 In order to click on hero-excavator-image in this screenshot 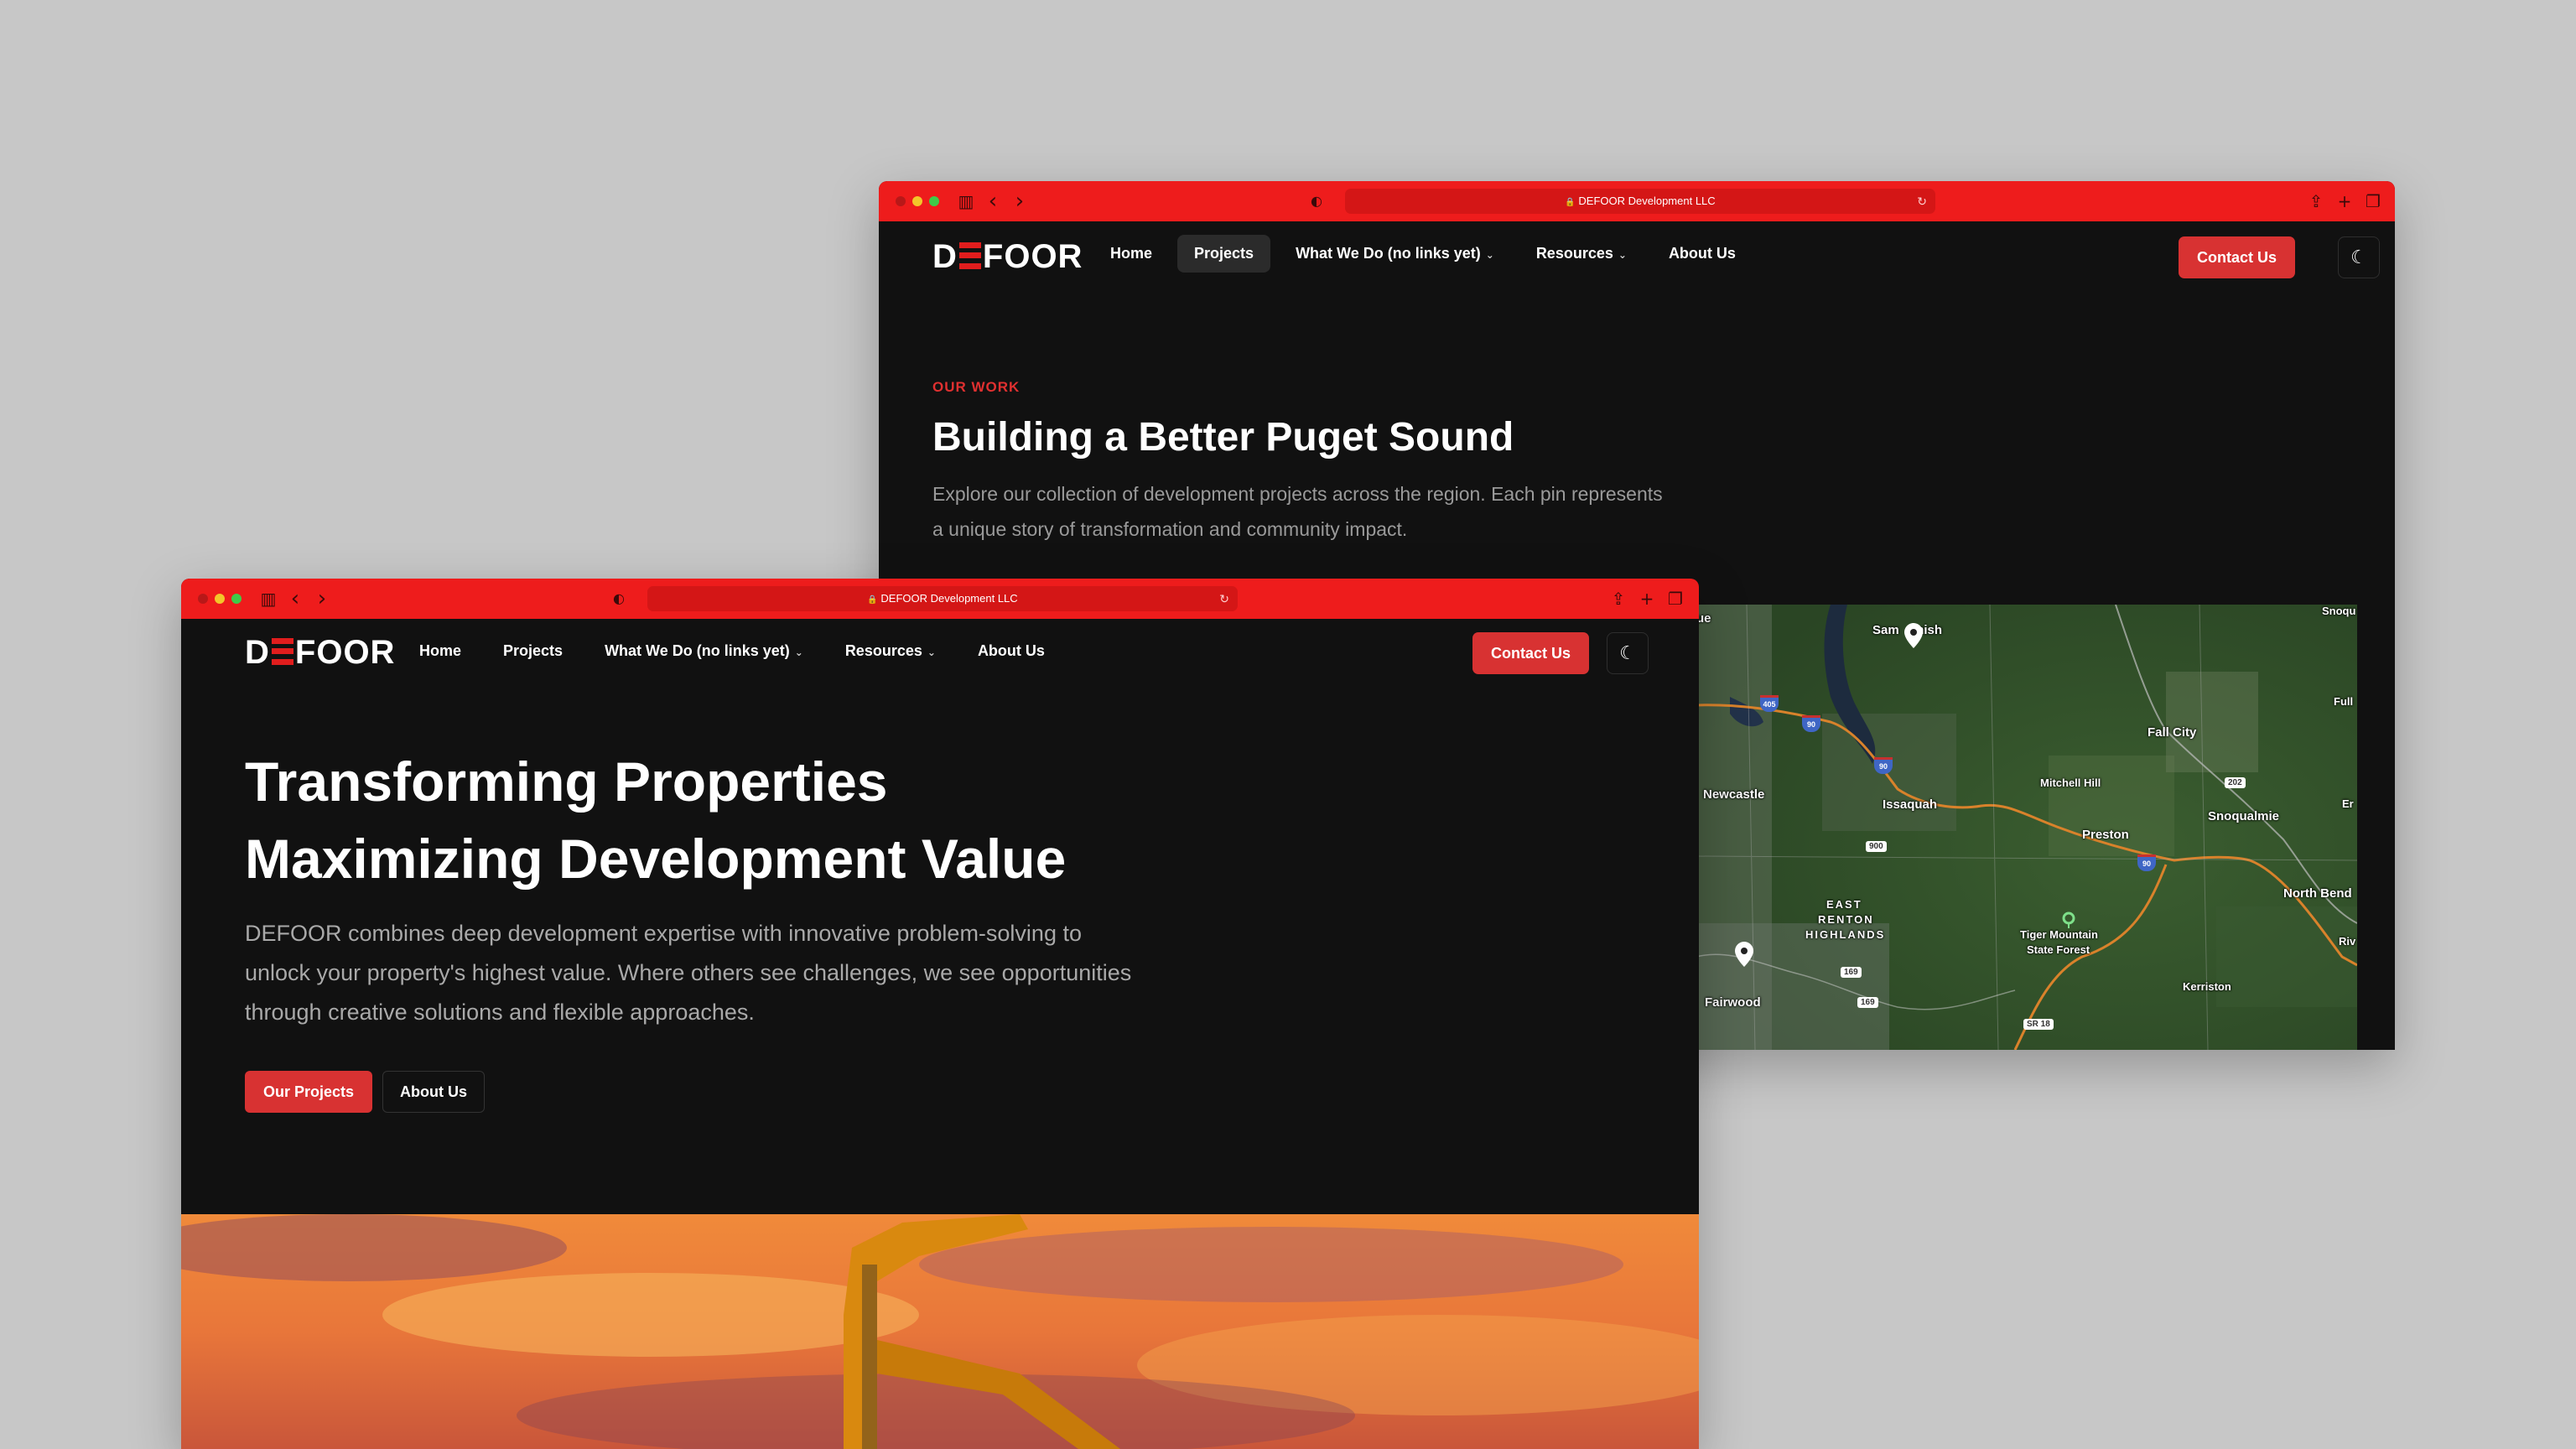, I will do `click(940, 1331)`.